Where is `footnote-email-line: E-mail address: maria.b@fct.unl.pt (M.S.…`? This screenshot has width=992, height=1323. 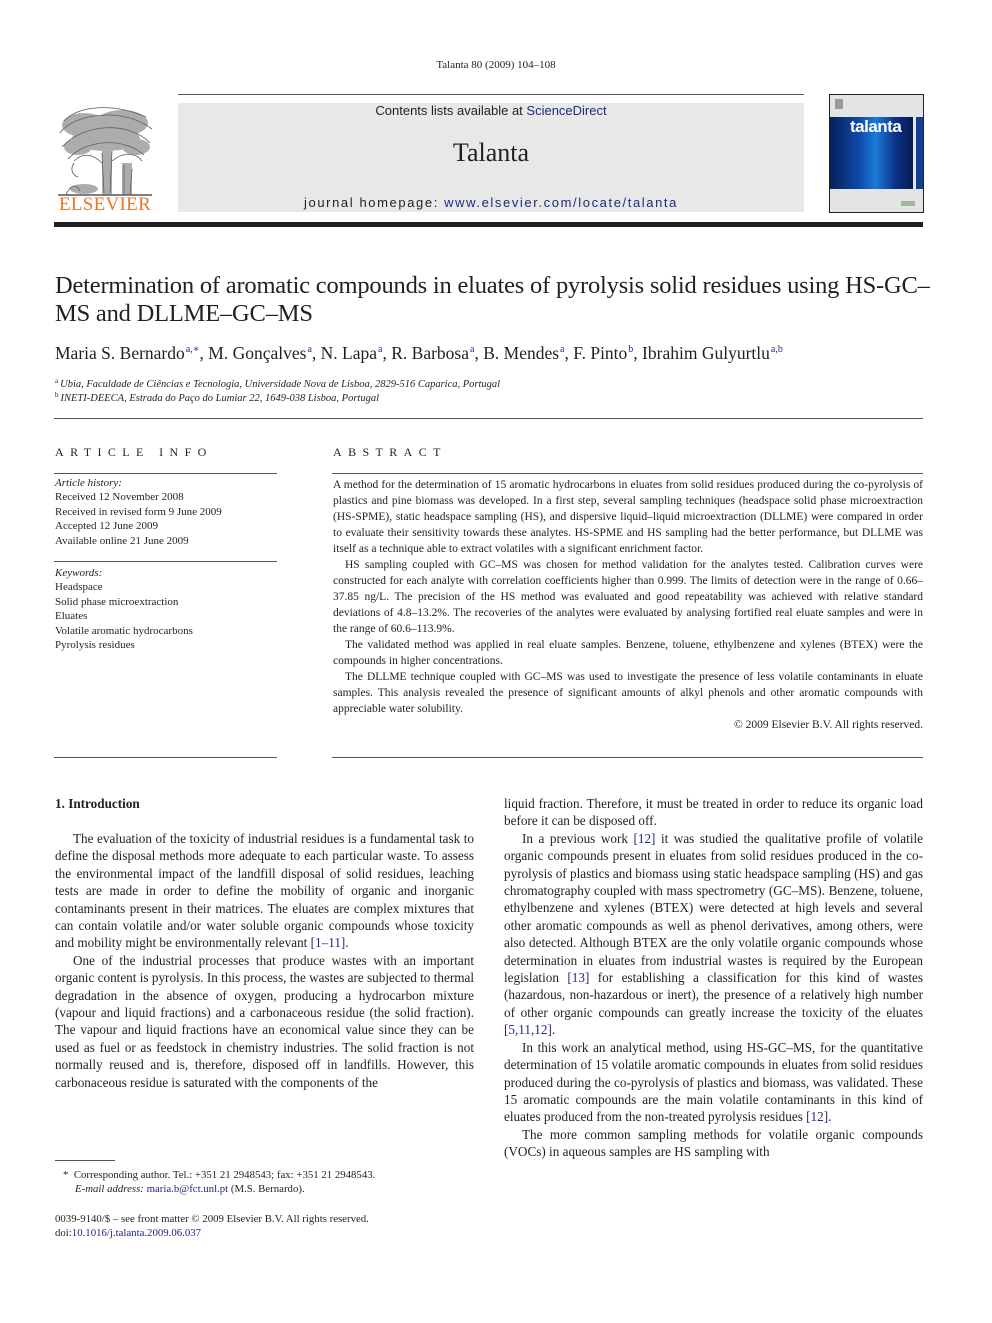 footnote-email-line: E-mail address: maria.b@fct.unl.pt (M.S.… is located at coordinates (219, 1189).